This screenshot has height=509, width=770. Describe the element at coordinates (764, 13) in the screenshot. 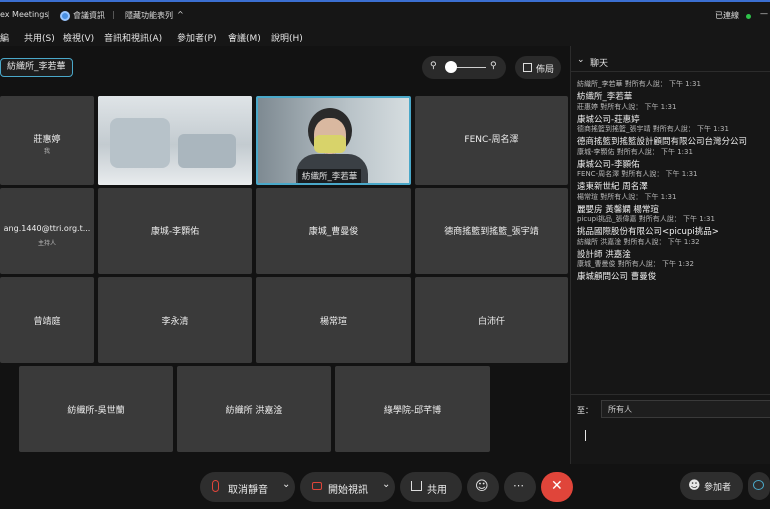

I see `minimize-icon: —` at that location.